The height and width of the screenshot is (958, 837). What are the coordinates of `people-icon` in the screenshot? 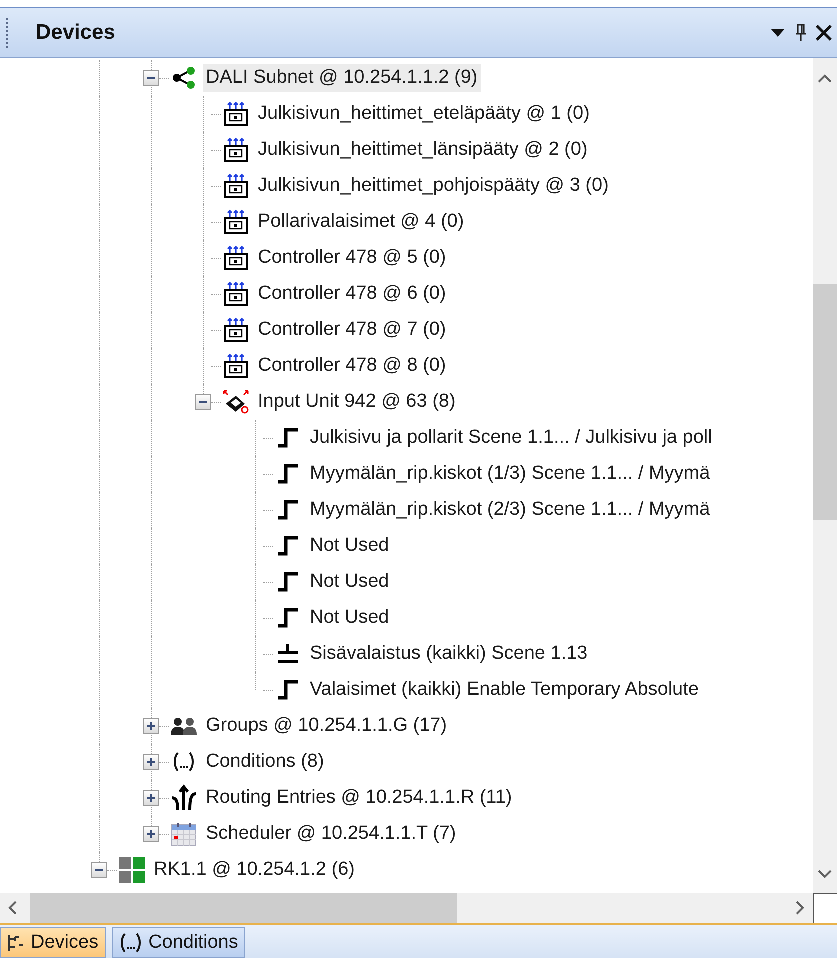 It's located at (184, 726).